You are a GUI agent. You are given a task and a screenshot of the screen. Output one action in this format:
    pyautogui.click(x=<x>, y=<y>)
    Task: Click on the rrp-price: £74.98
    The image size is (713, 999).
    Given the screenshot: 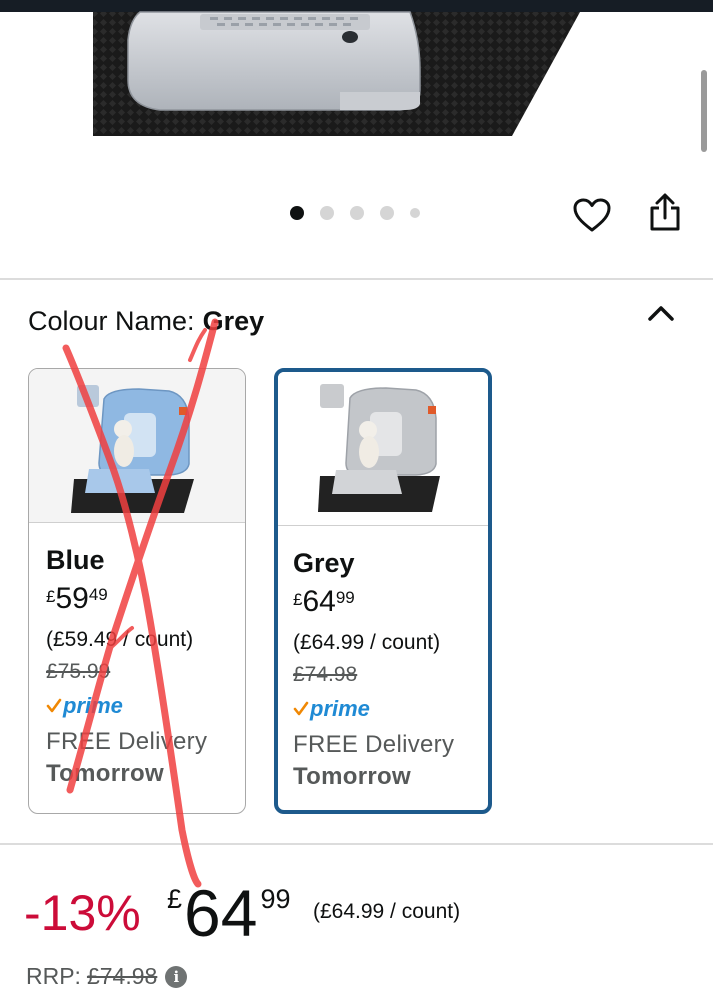 What is the action you would take?
    pyautogui.click(x=122, y=976)
    